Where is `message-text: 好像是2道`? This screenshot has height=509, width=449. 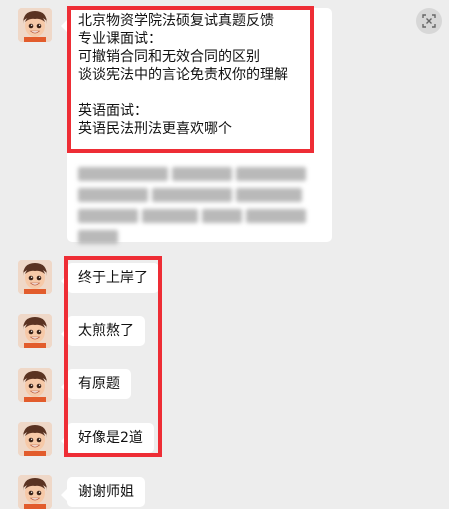 message-text: 好像是2道 is located at coordinates (110, 438).